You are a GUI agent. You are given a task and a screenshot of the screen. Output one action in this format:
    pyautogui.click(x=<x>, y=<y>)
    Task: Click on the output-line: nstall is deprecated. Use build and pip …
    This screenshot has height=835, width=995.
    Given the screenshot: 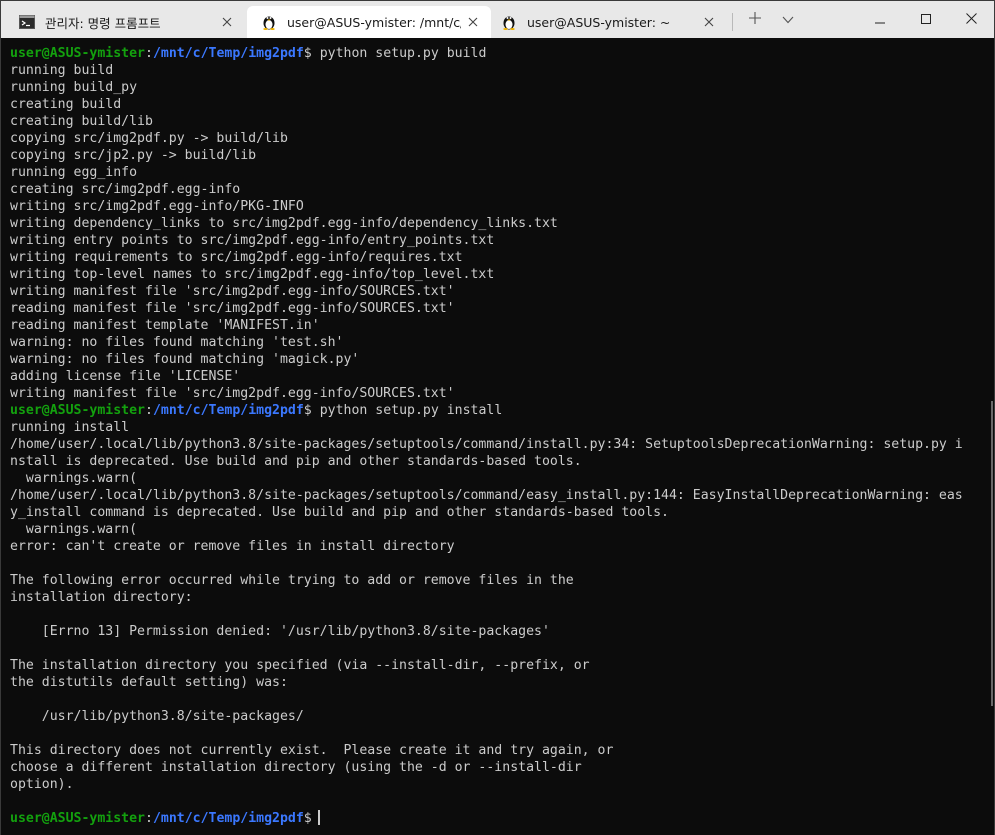 What is the action you would take?
    pyautogui.click(x=296, y=461)
    